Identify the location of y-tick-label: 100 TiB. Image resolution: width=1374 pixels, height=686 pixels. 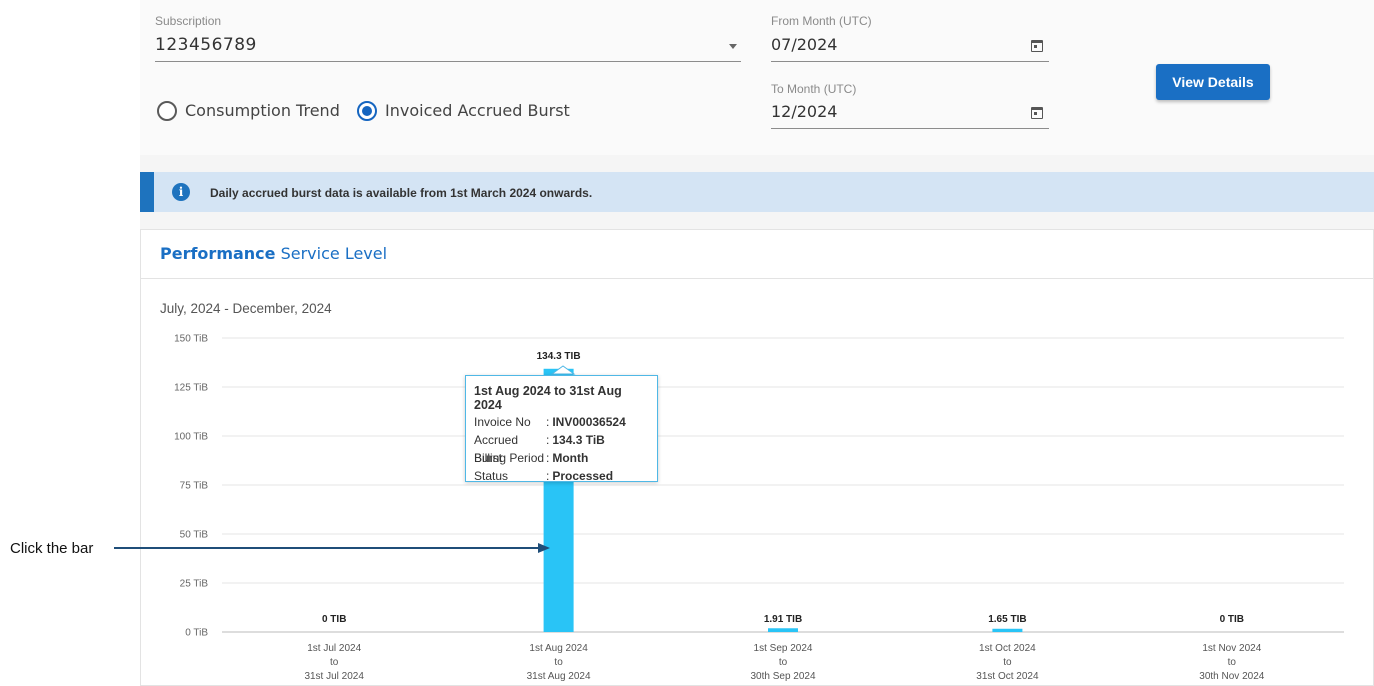
(191, 437).